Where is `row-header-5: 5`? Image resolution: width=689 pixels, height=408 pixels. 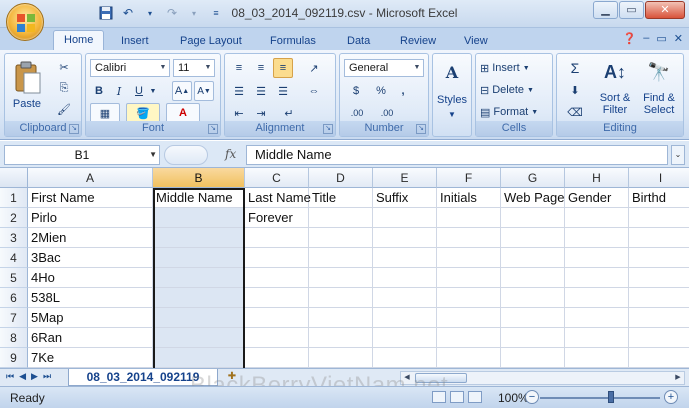
row-header-5: 5 is located at coordinates (14, 278).